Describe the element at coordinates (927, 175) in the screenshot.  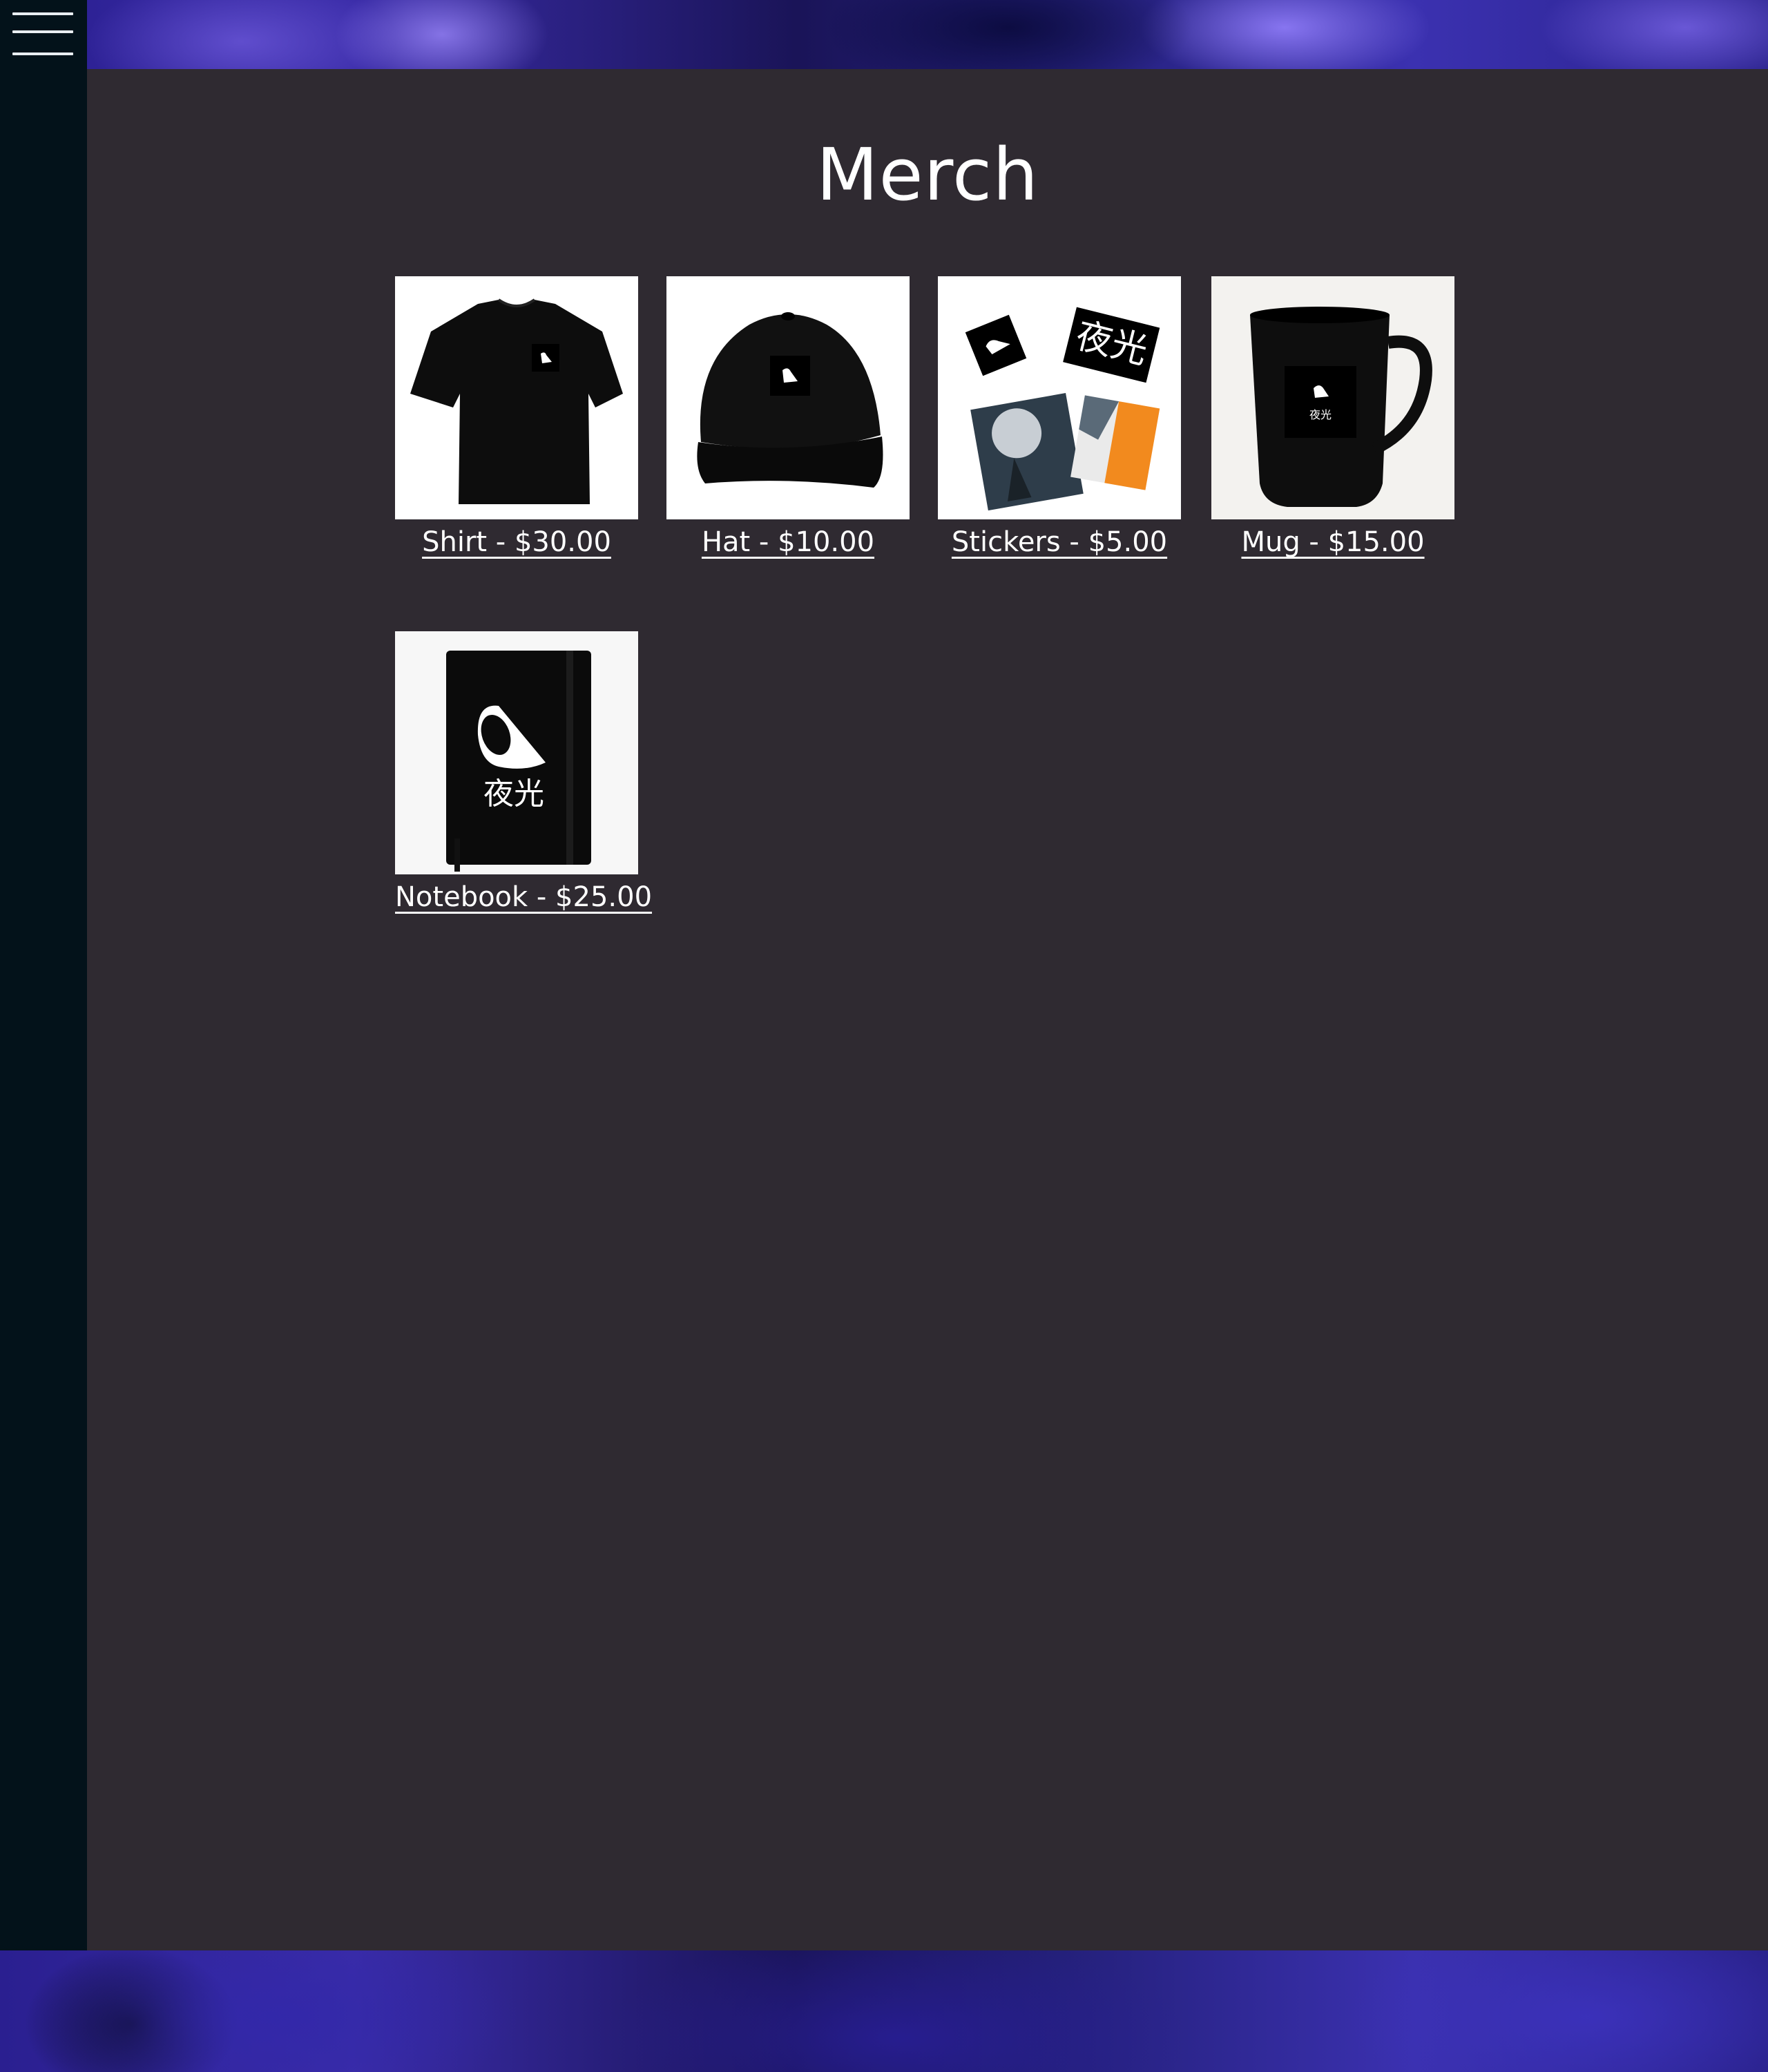
I see `page-title: Merch` at that location.